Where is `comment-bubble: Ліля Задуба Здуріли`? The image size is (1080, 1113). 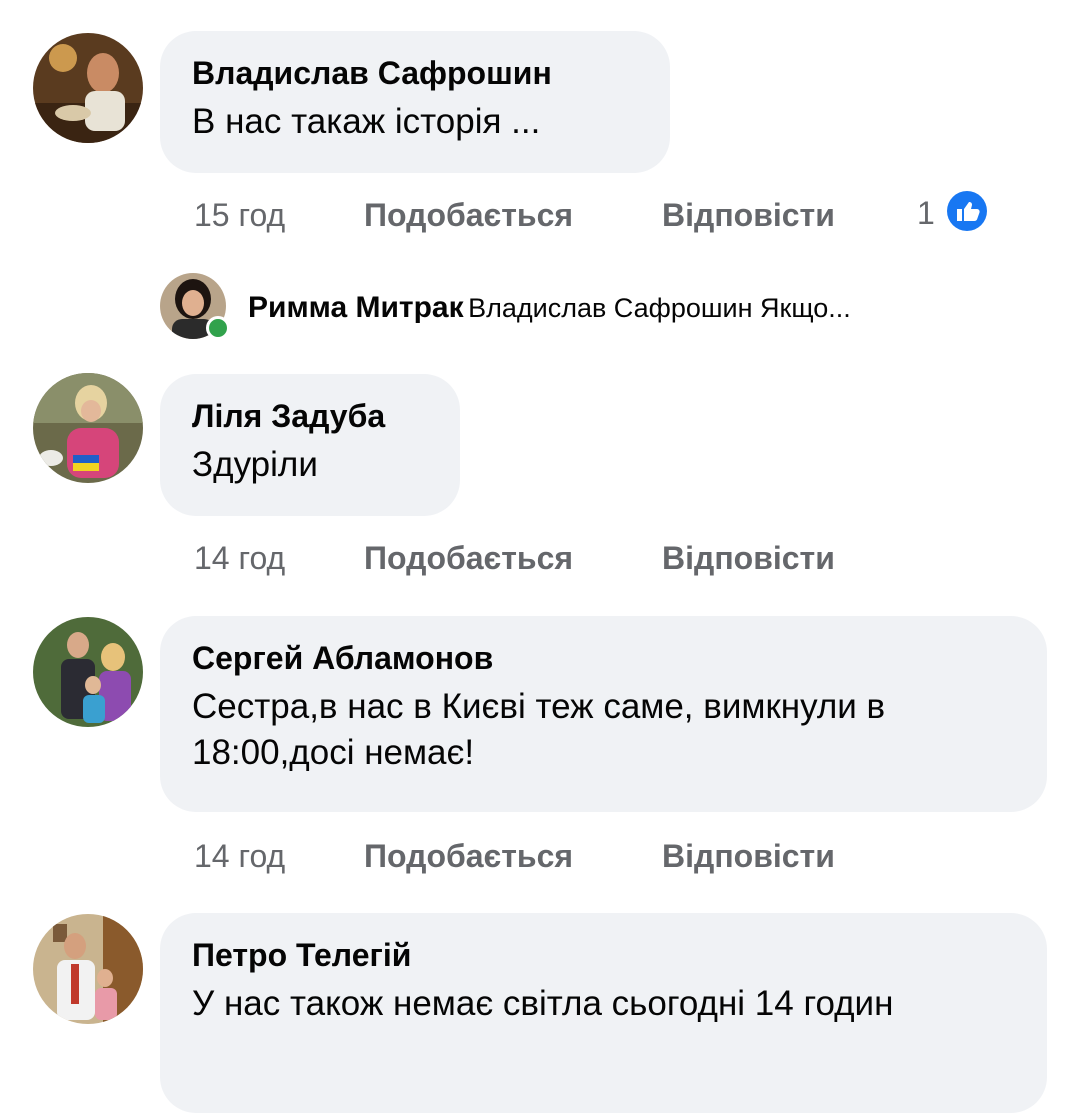 comment-bubble: Ліля Задуба Здуріли is located at coordinates (310, 445).